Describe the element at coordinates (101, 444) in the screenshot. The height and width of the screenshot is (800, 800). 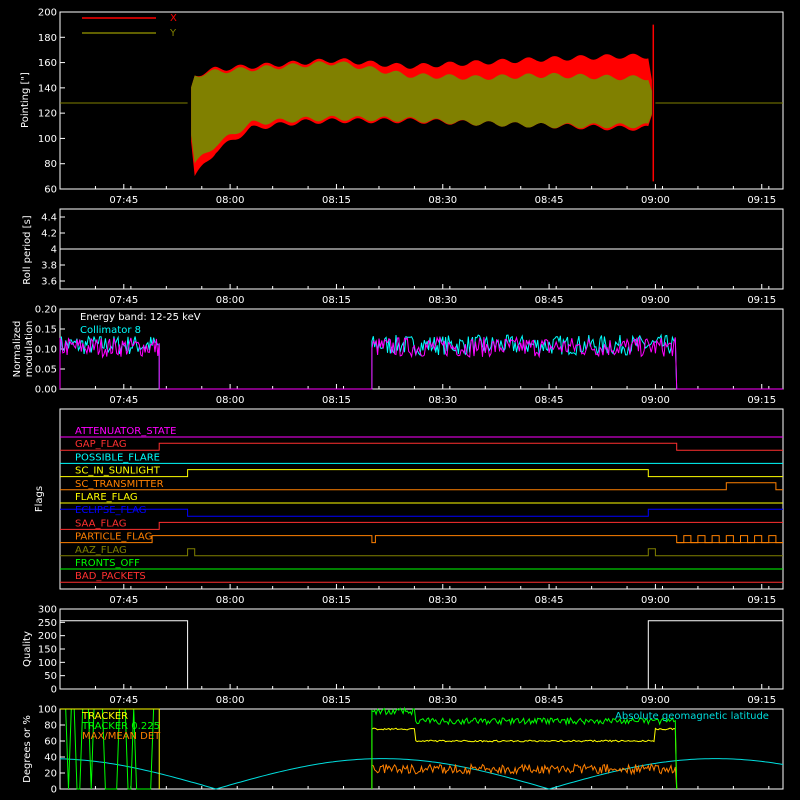
I see `flag-label: GAP_FLAG` at that location.